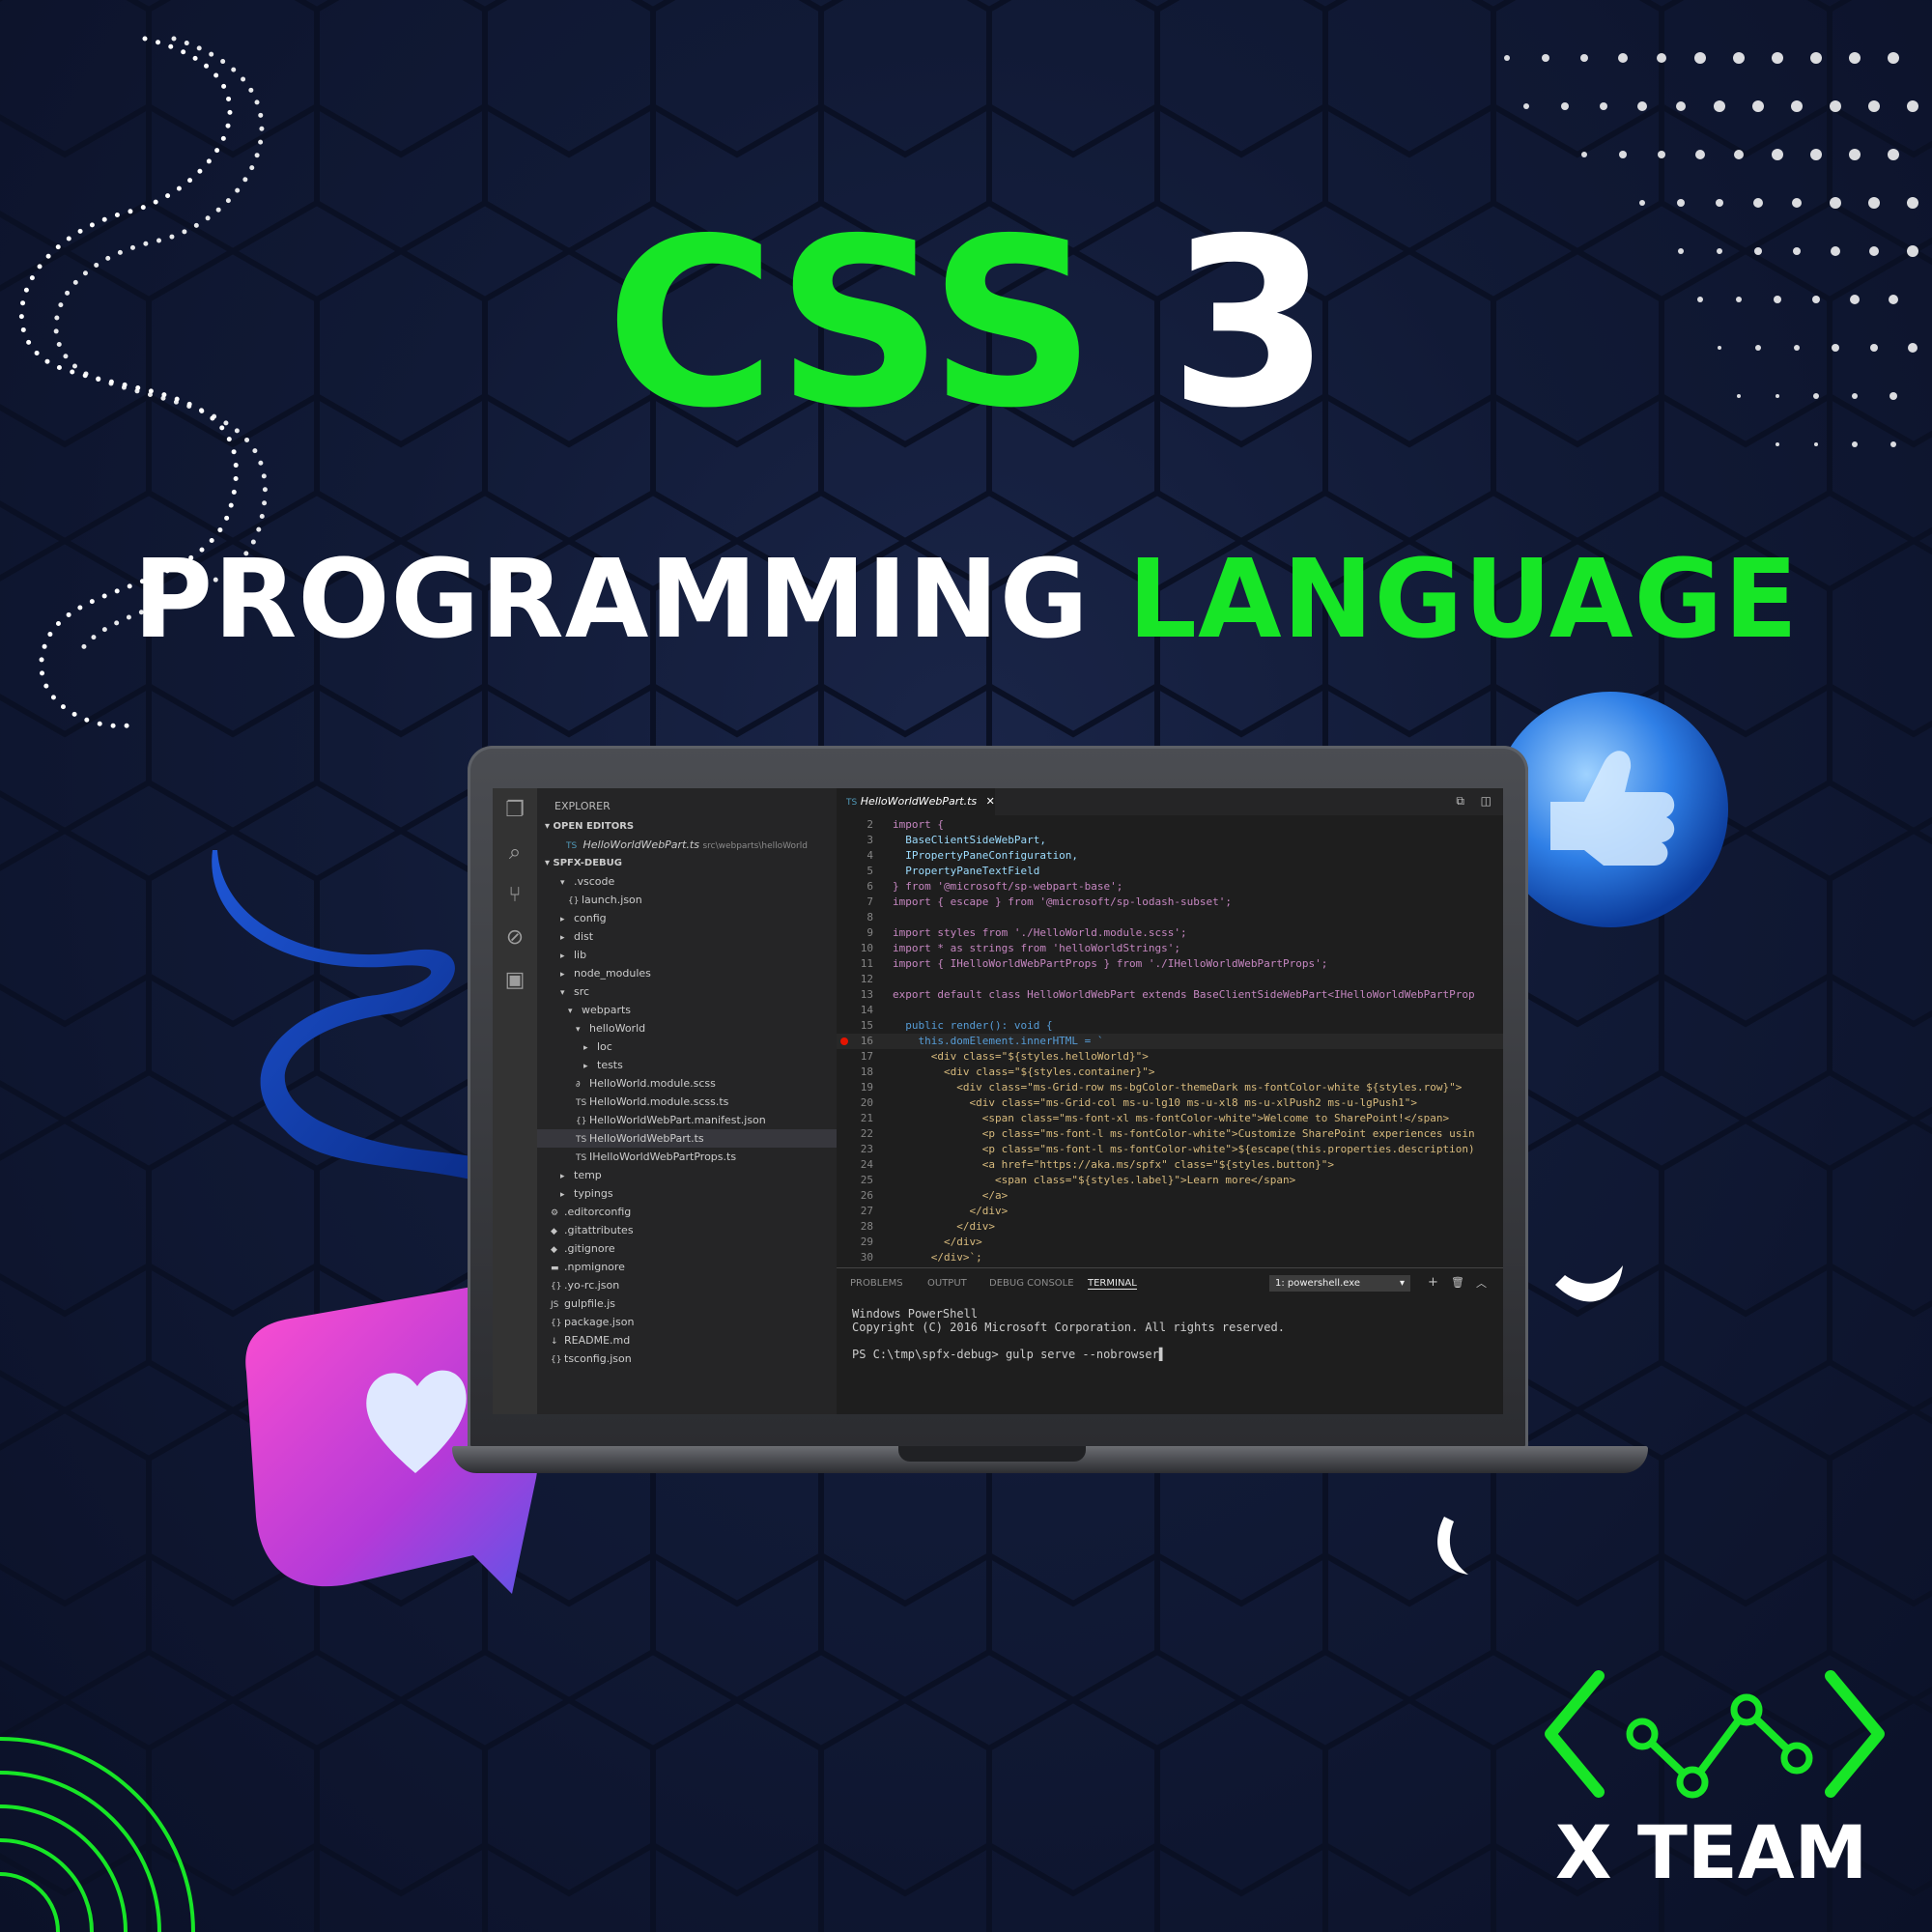 The height and width of the screenshot is (1932, 1932). What do you see at coordinates (687, 955) in the screenshot?
I see `file-tree-item: ▸ lib` at bounding box center [687, 955].